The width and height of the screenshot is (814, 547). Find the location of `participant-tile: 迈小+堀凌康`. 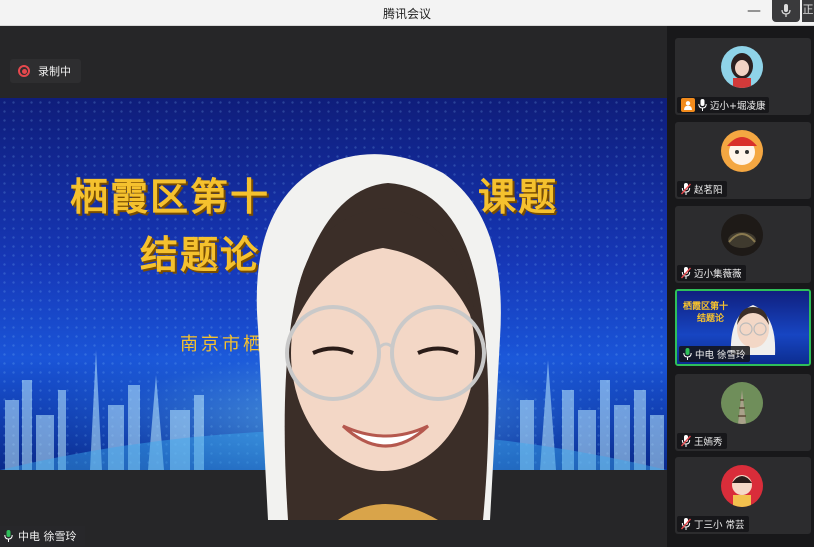

participant-tile: 迈小+堀凌康 is located at coordinates (743, 76).